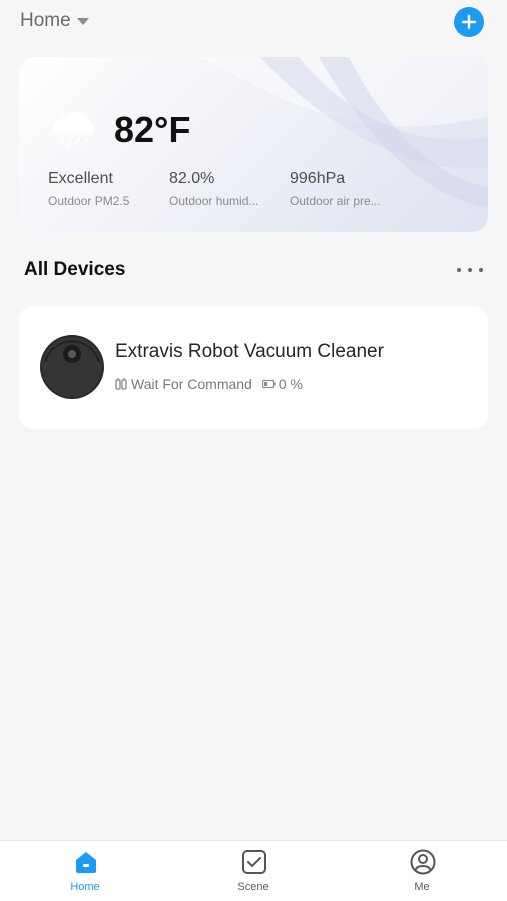  What do you see at coordinates (253, 23) in the screenshot?
I see `header: Home` at bounding box center [253, 23].